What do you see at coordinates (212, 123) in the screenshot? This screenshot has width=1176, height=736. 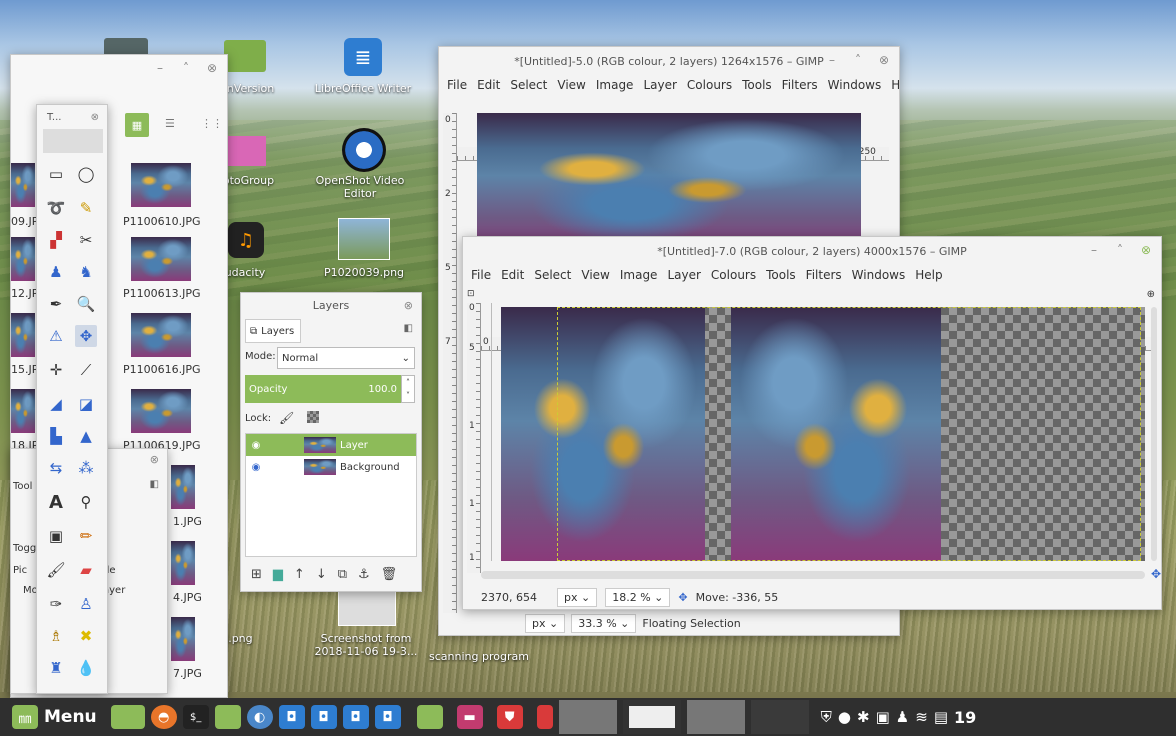 I see `compact-view-button: ⋮⋮` at bounding box center [212, 123].